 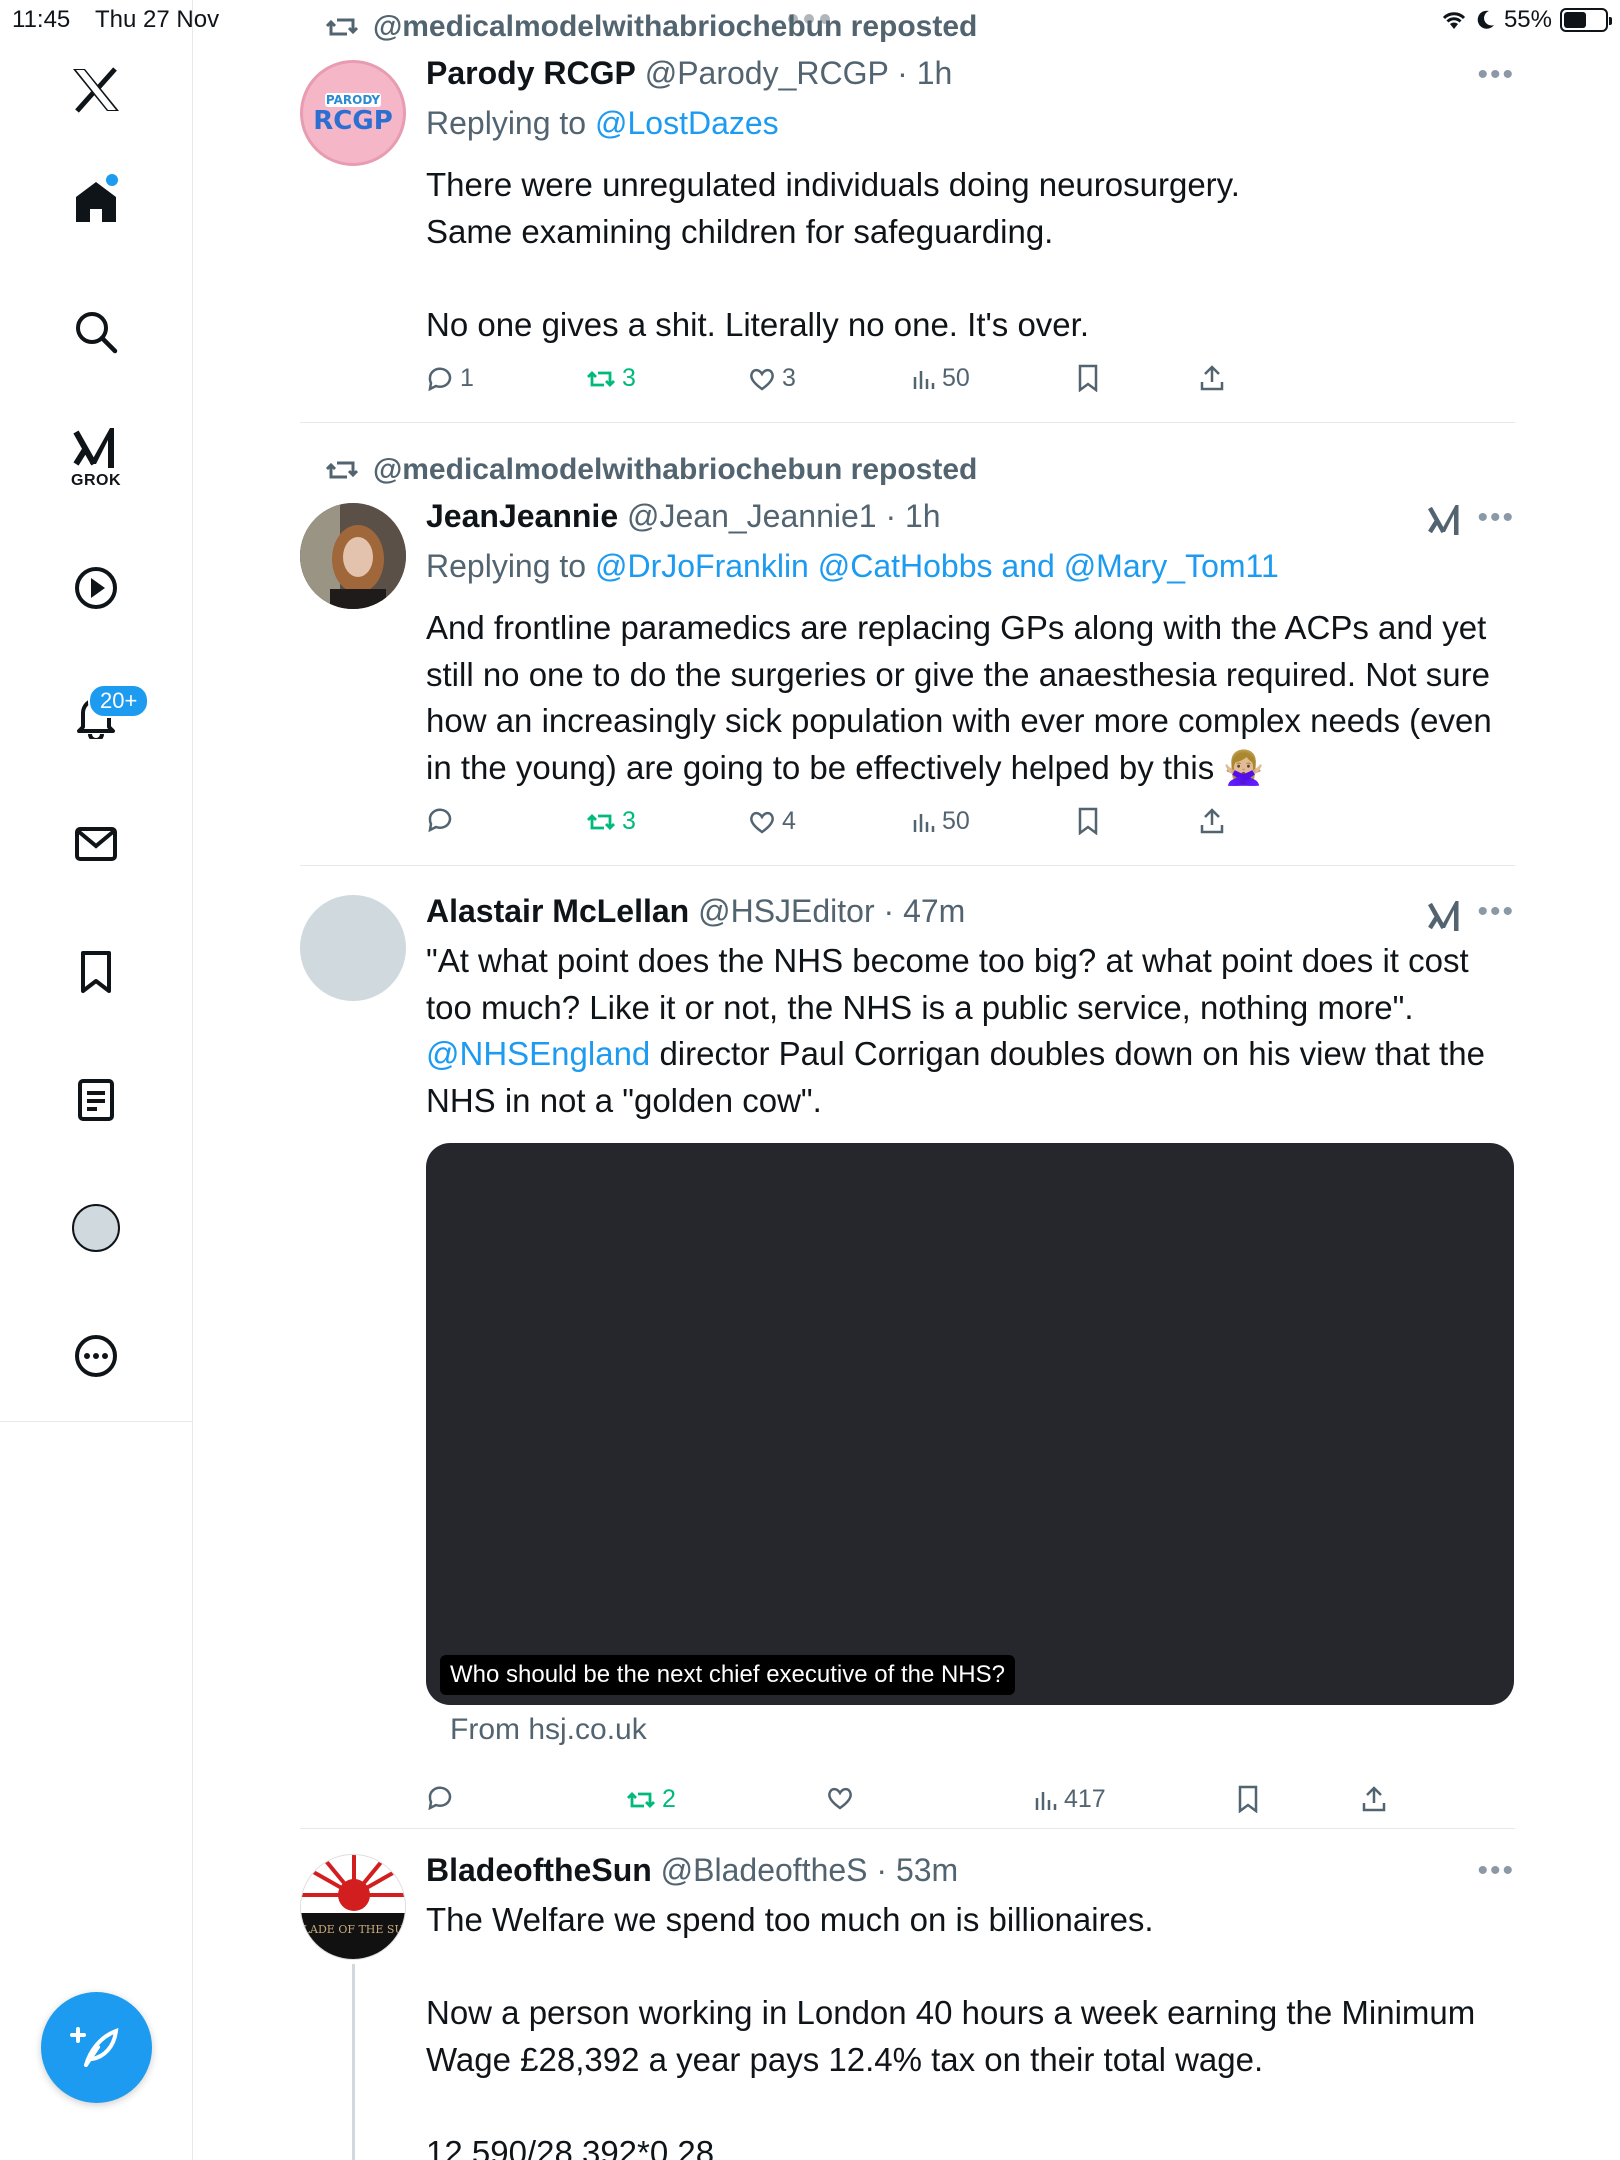 I want to click on replying-to: Replying to @LostDazes, so click(x=602, y=123).